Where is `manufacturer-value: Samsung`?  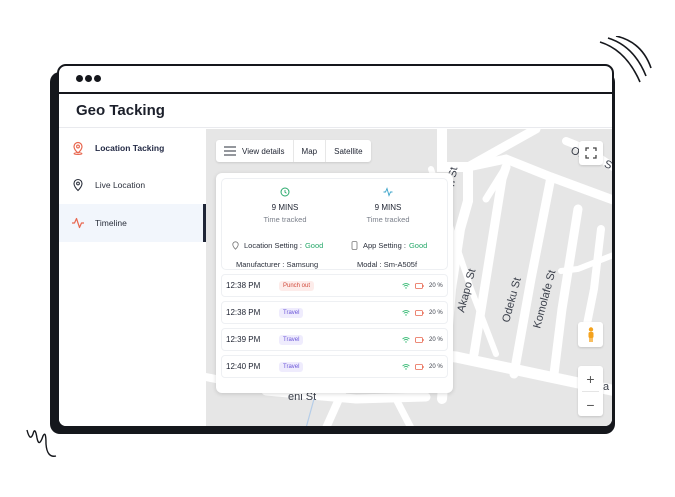
manufacturer-value: Samsung is located at coordinates (302, 264).